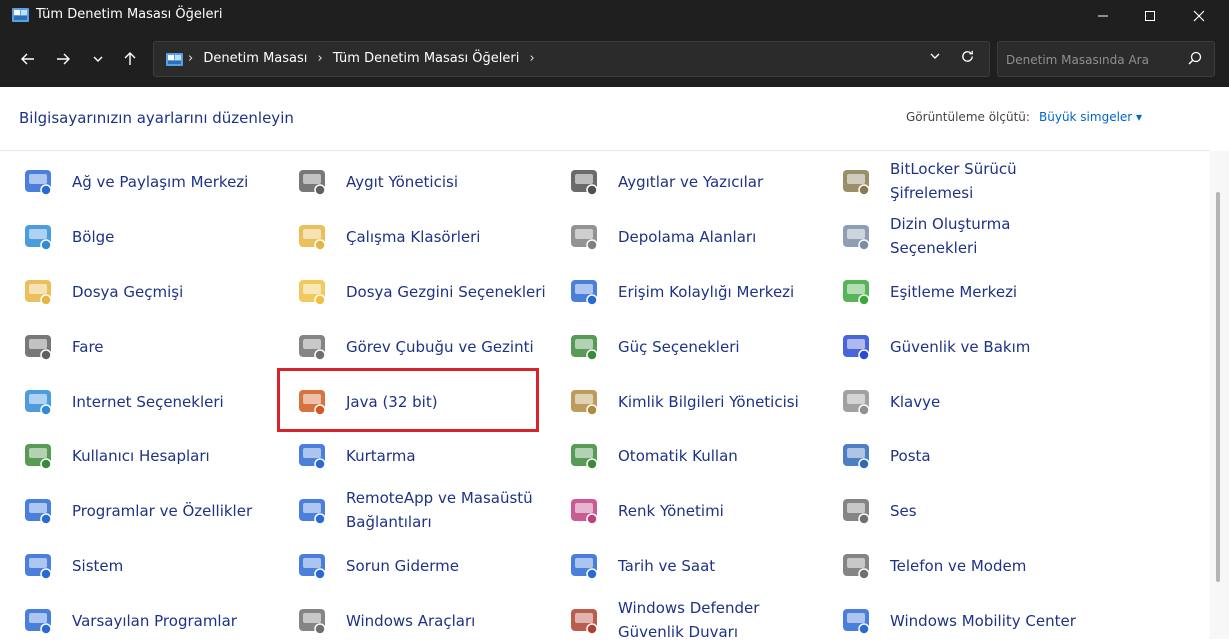  I want to click on phone-modem-icon, so click(856, 567).